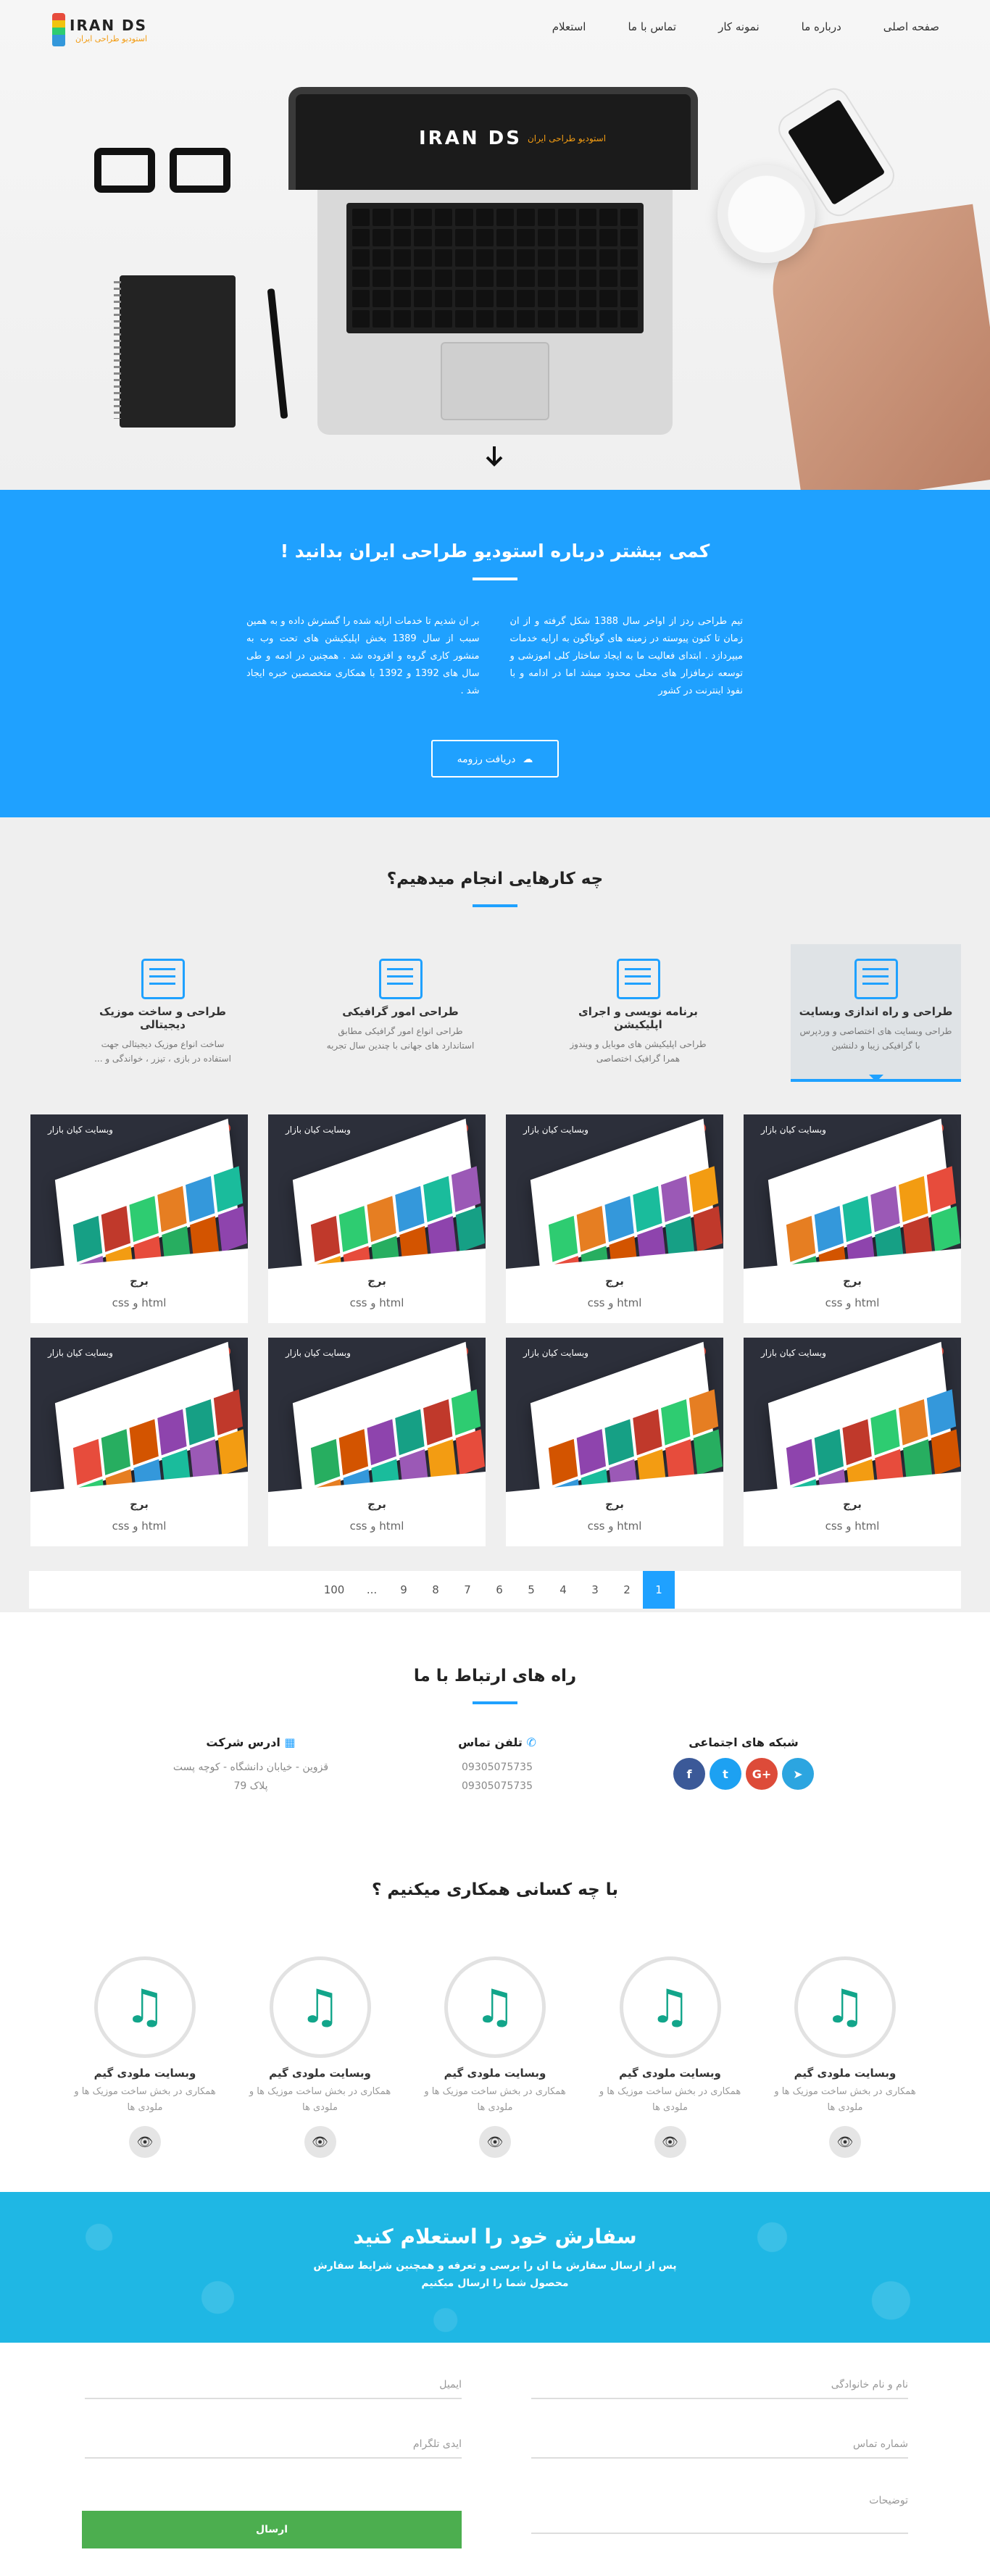 This screenshot has height=2576, width=990. What do you see at coordinates (495, 879) in the screenshot?
I see `services-title: چه کارهایی انجام میدهیم؟` at bounding box center [495, 879].